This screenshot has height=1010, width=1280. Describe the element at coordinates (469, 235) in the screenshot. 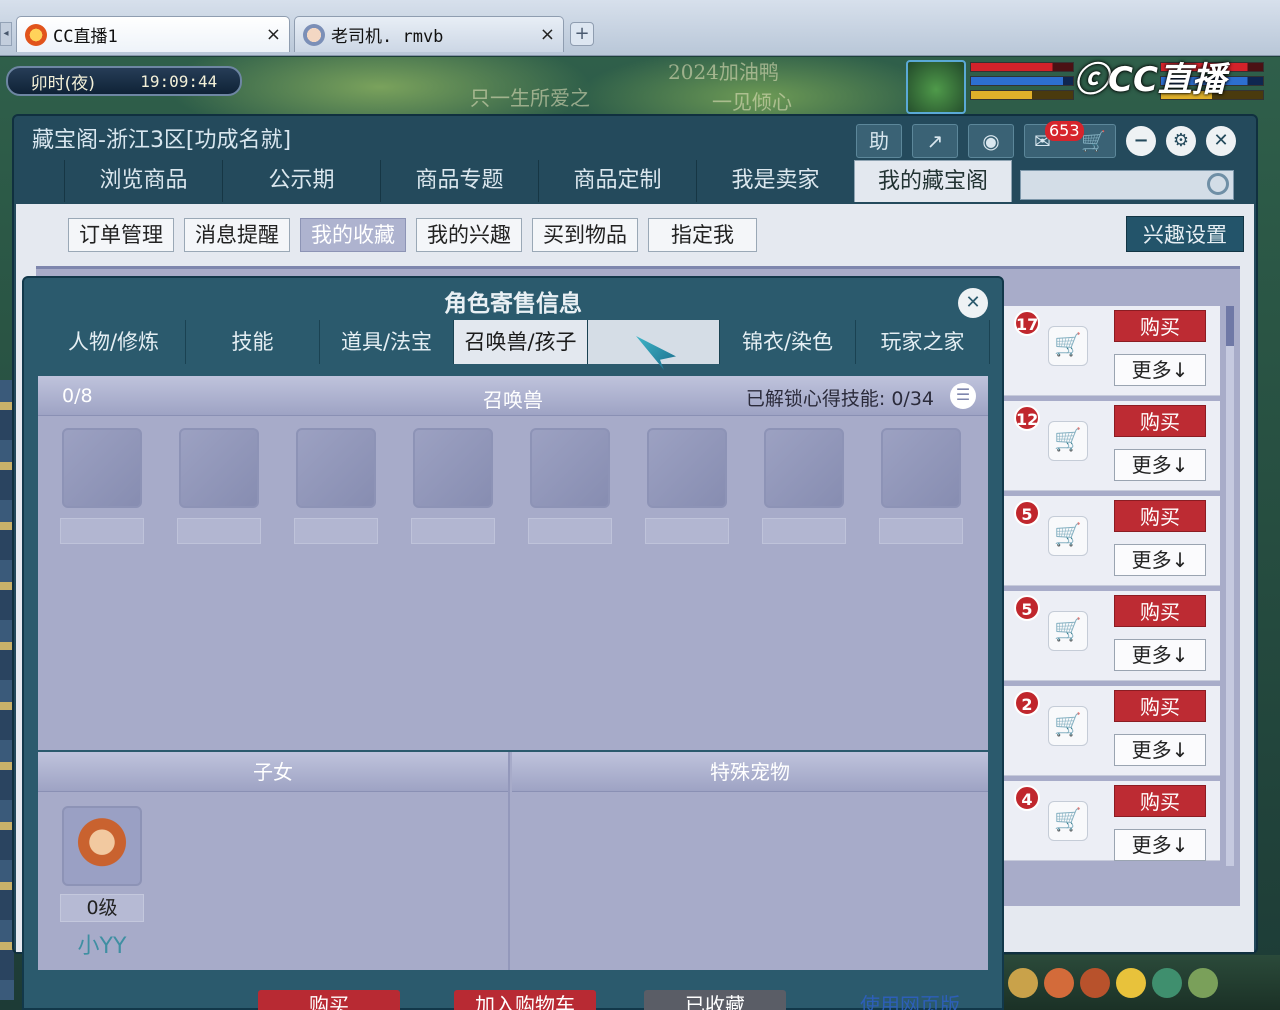

I see `sub-tab-interests: 我的兴趣` at that location.